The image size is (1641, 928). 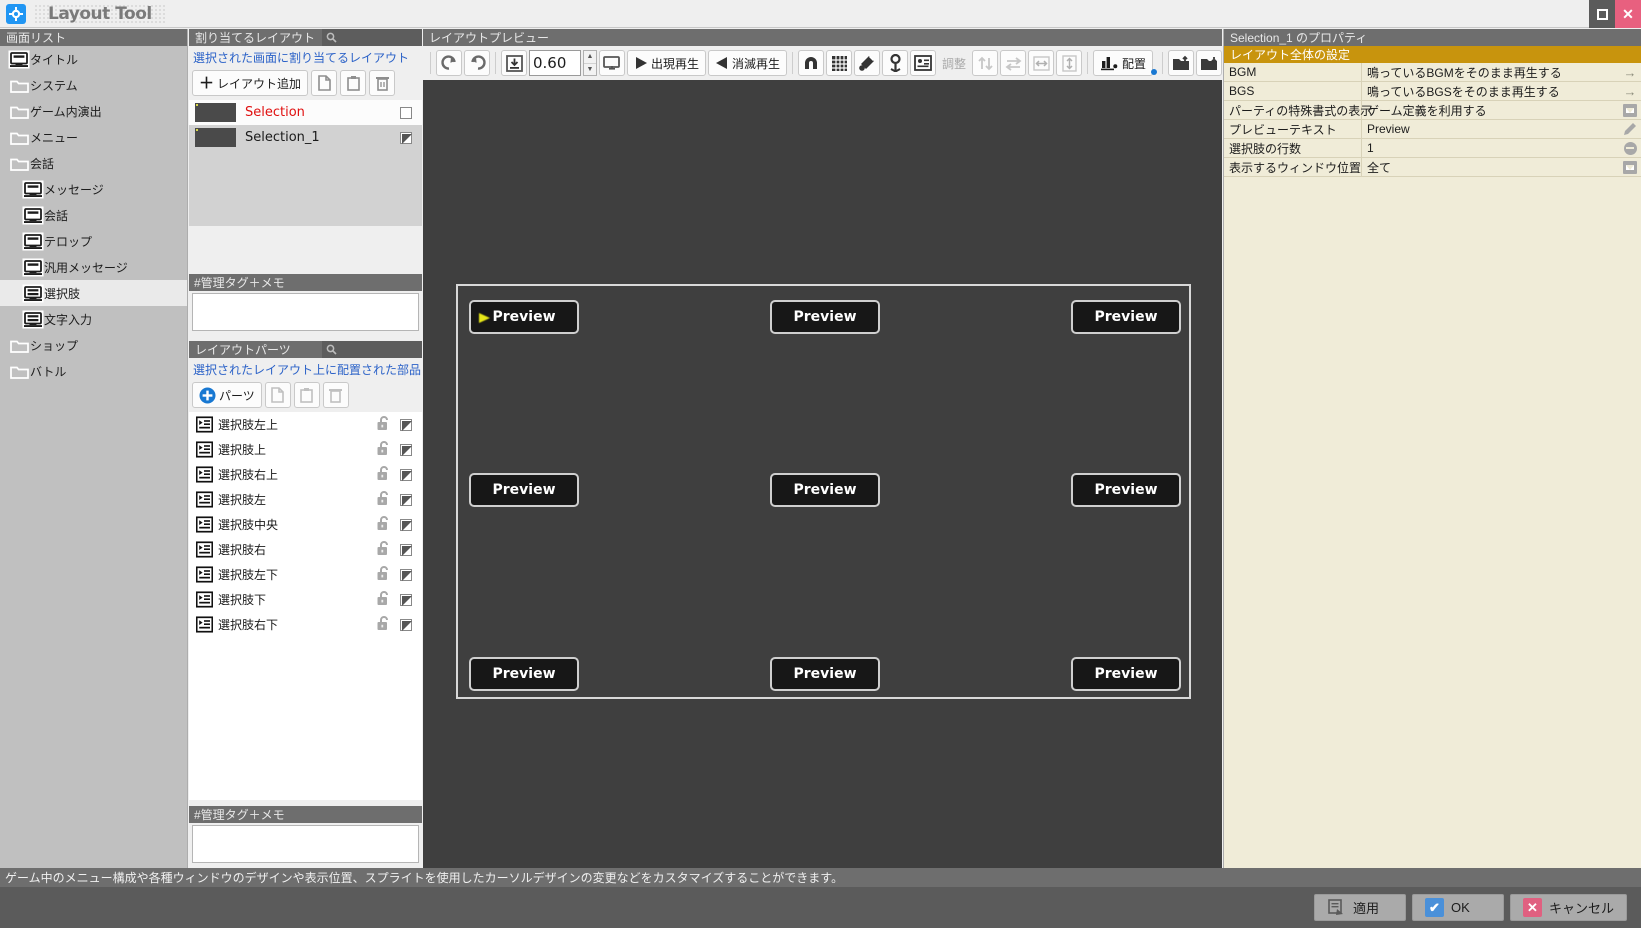 What do you see at coordinates (1432, 167) in the screenshot?
I see `property-row: 表示するウィンドウ位置 全て` at bounding box center [1432, 167].